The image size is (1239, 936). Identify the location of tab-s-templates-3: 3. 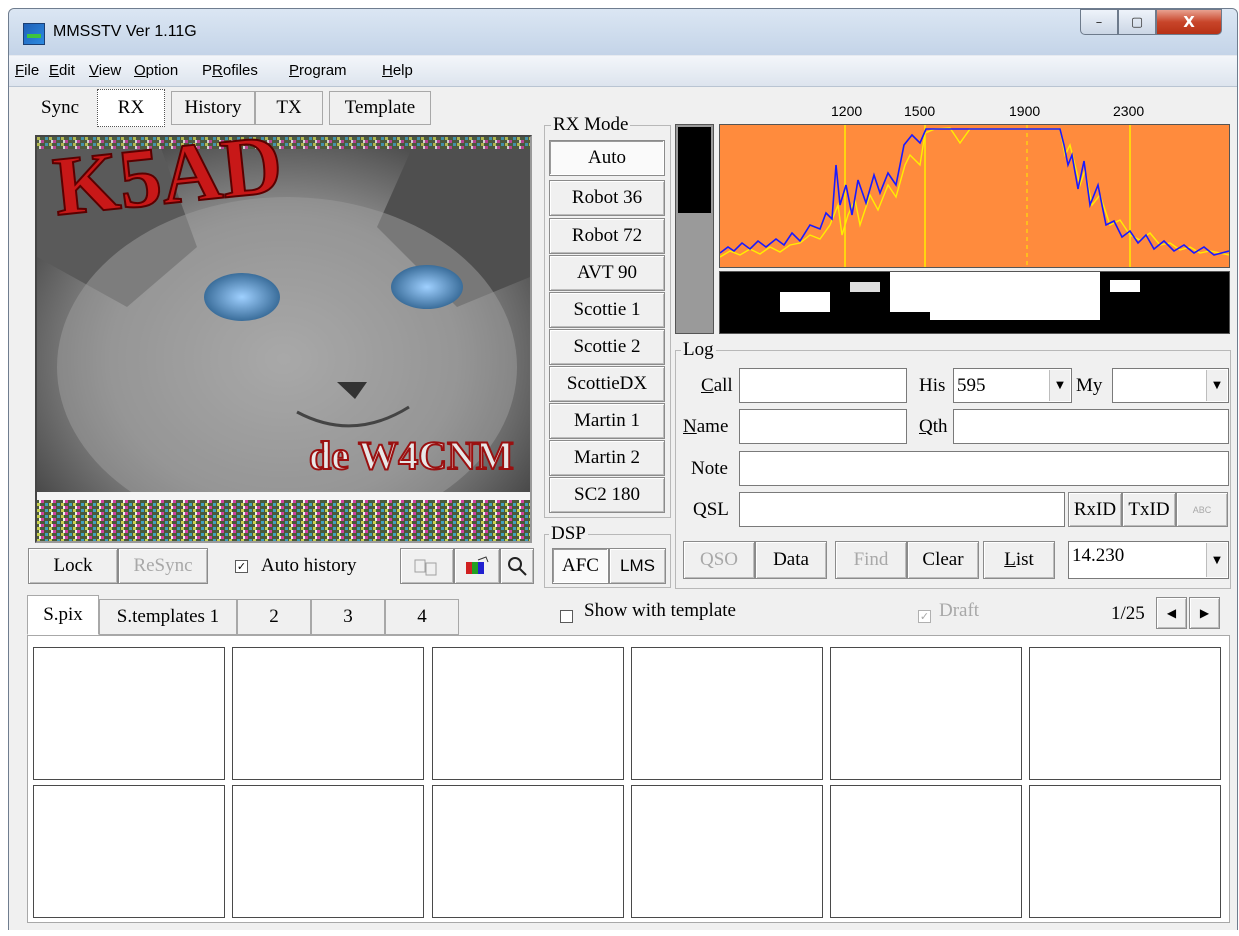
(348, 617).